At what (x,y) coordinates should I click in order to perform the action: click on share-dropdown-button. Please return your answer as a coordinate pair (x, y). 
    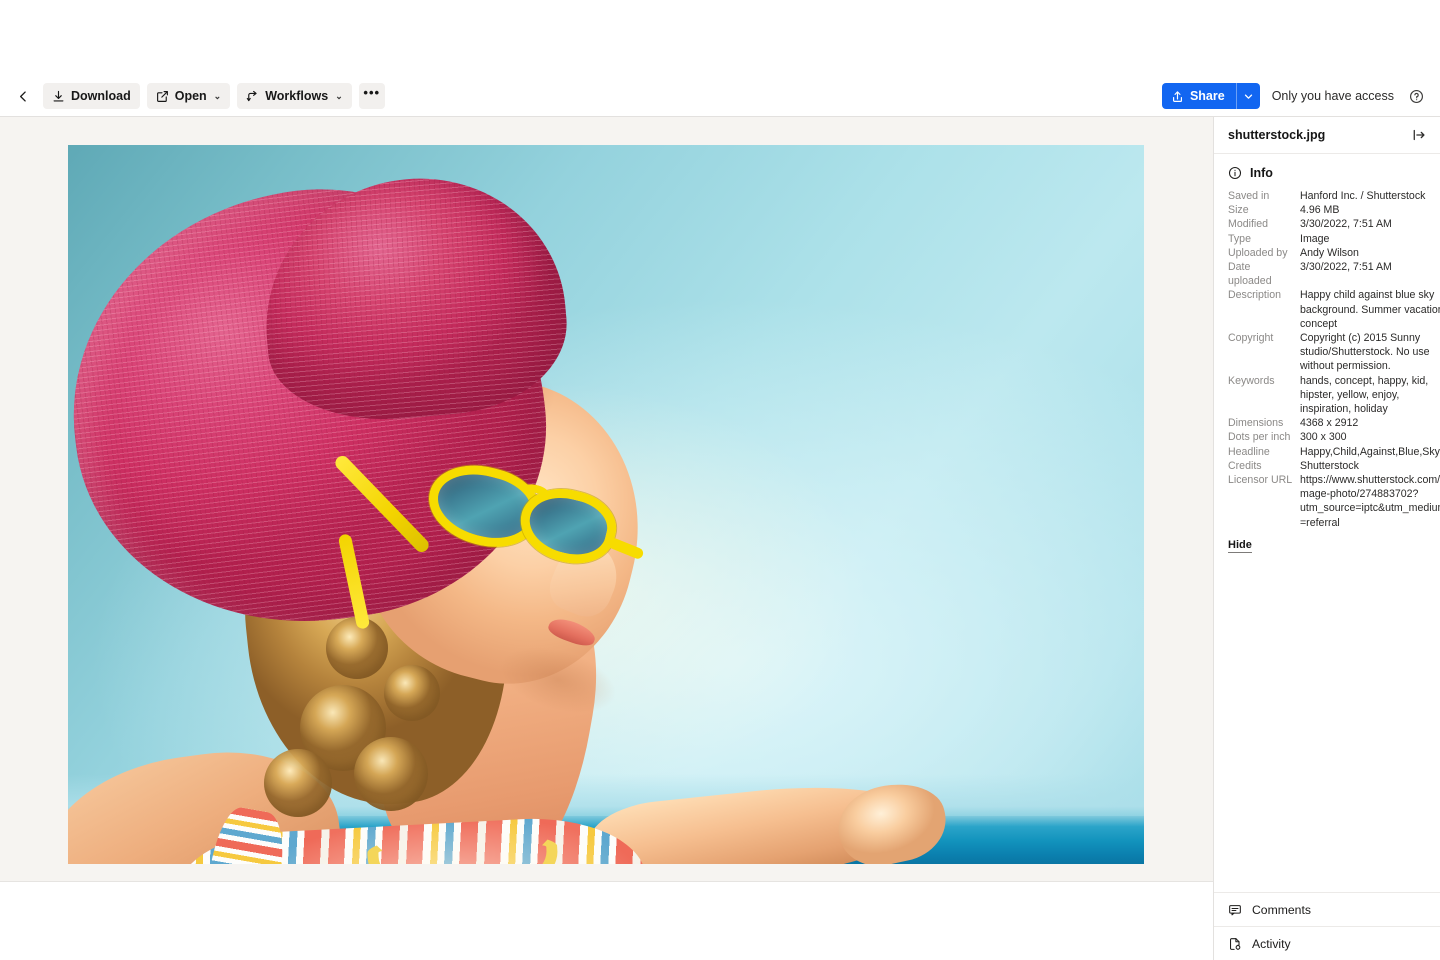
    Looking at the image, I should click on (1247, 96).